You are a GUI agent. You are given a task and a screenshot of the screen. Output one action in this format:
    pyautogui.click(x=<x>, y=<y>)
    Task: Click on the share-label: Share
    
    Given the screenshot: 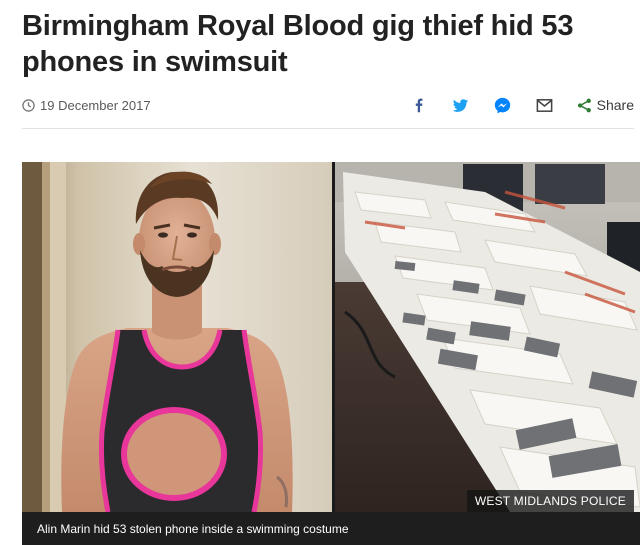 What is the action you would take?
    pyautogui.click(x=615, y=105)
    